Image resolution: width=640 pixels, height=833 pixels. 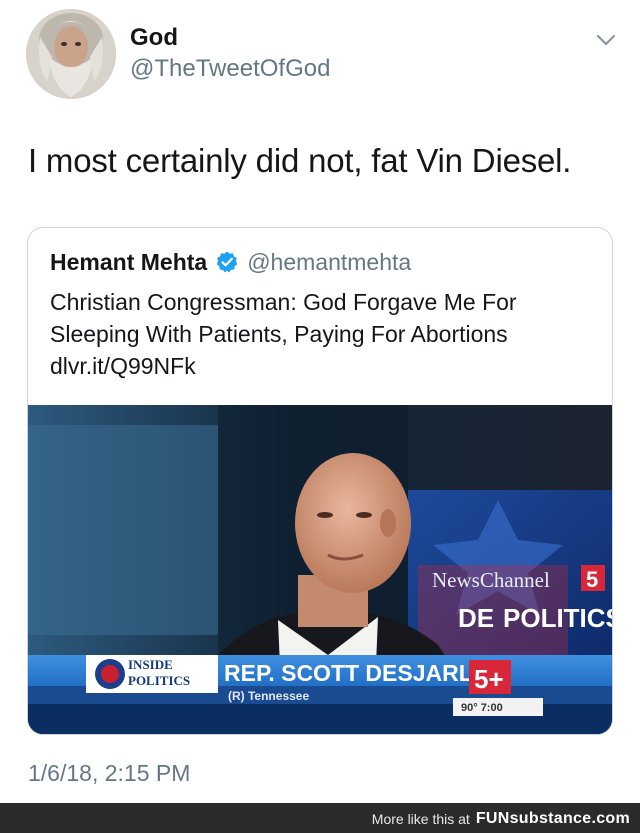 What do you see at coordinates (558, 618) in the screenshot?
I see `segment-label: POLITICS` at bounding box center [558, 618].